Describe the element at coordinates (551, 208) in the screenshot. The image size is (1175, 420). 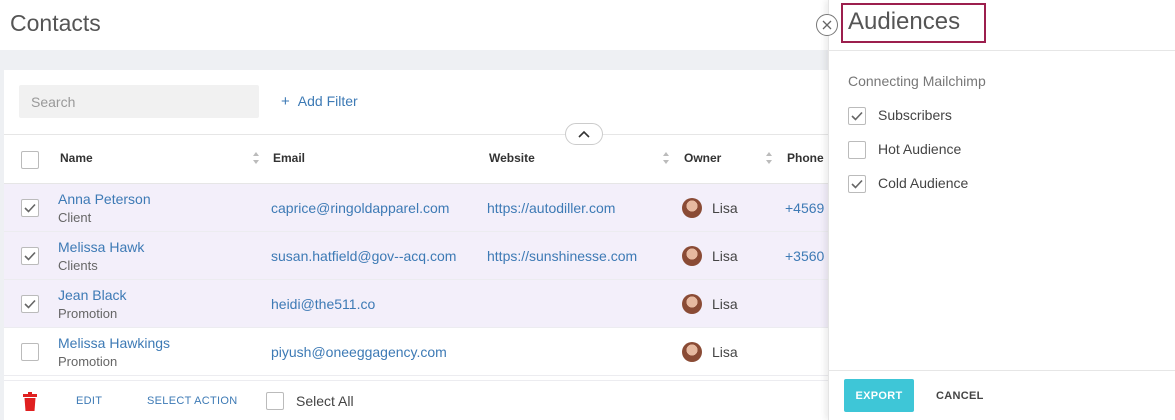
I see `website-link: https://autodiller.com` at that location.